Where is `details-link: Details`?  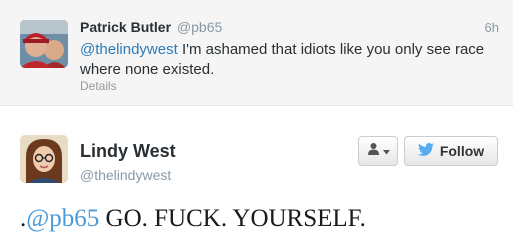
details-link: Details is located at coordinates (98, 86).